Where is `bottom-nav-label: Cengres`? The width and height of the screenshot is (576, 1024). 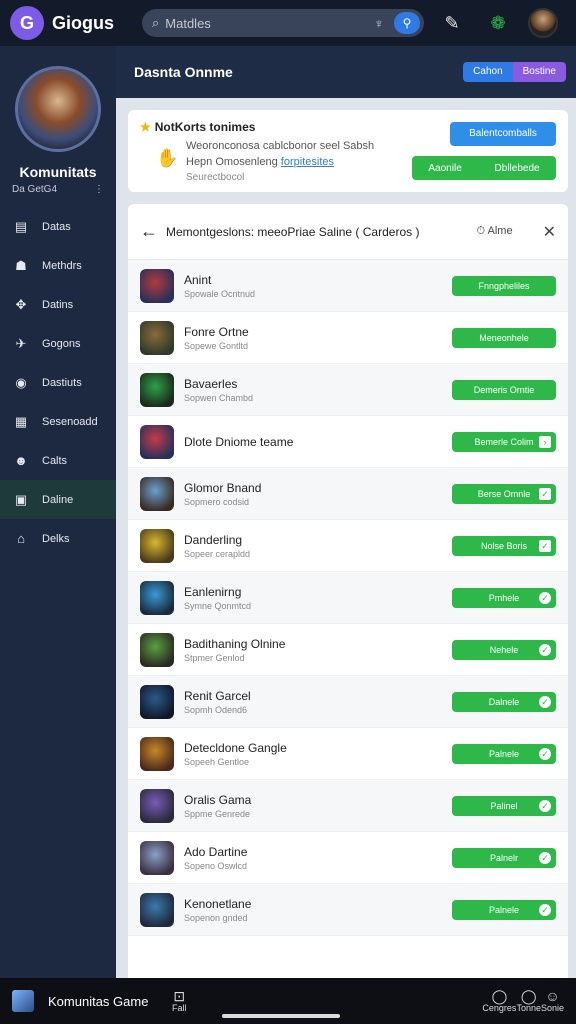 bottom-nav-label: Cengres is located at coordinates (499, 1008).